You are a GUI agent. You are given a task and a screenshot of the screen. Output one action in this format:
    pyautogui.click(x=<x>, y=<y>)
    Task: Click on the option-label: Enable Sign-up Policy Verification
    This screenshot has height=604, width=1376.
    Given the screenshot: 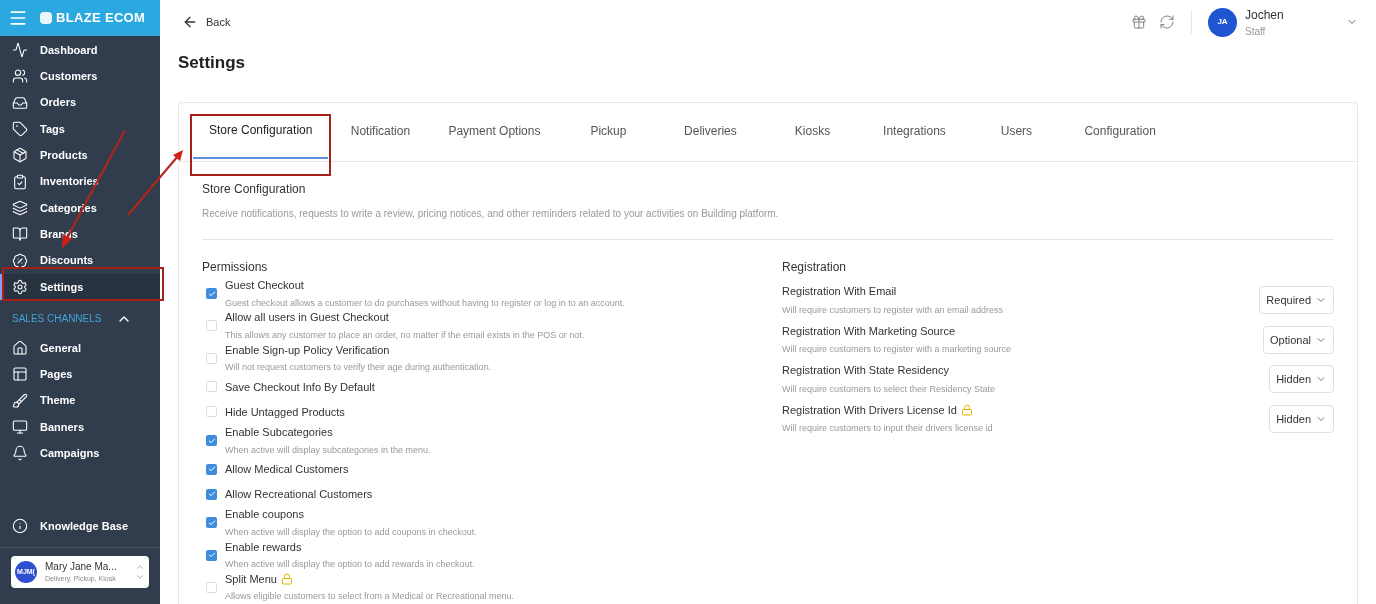 What is the action you would take?
    pyautogui.click(x=307, y=350)
    